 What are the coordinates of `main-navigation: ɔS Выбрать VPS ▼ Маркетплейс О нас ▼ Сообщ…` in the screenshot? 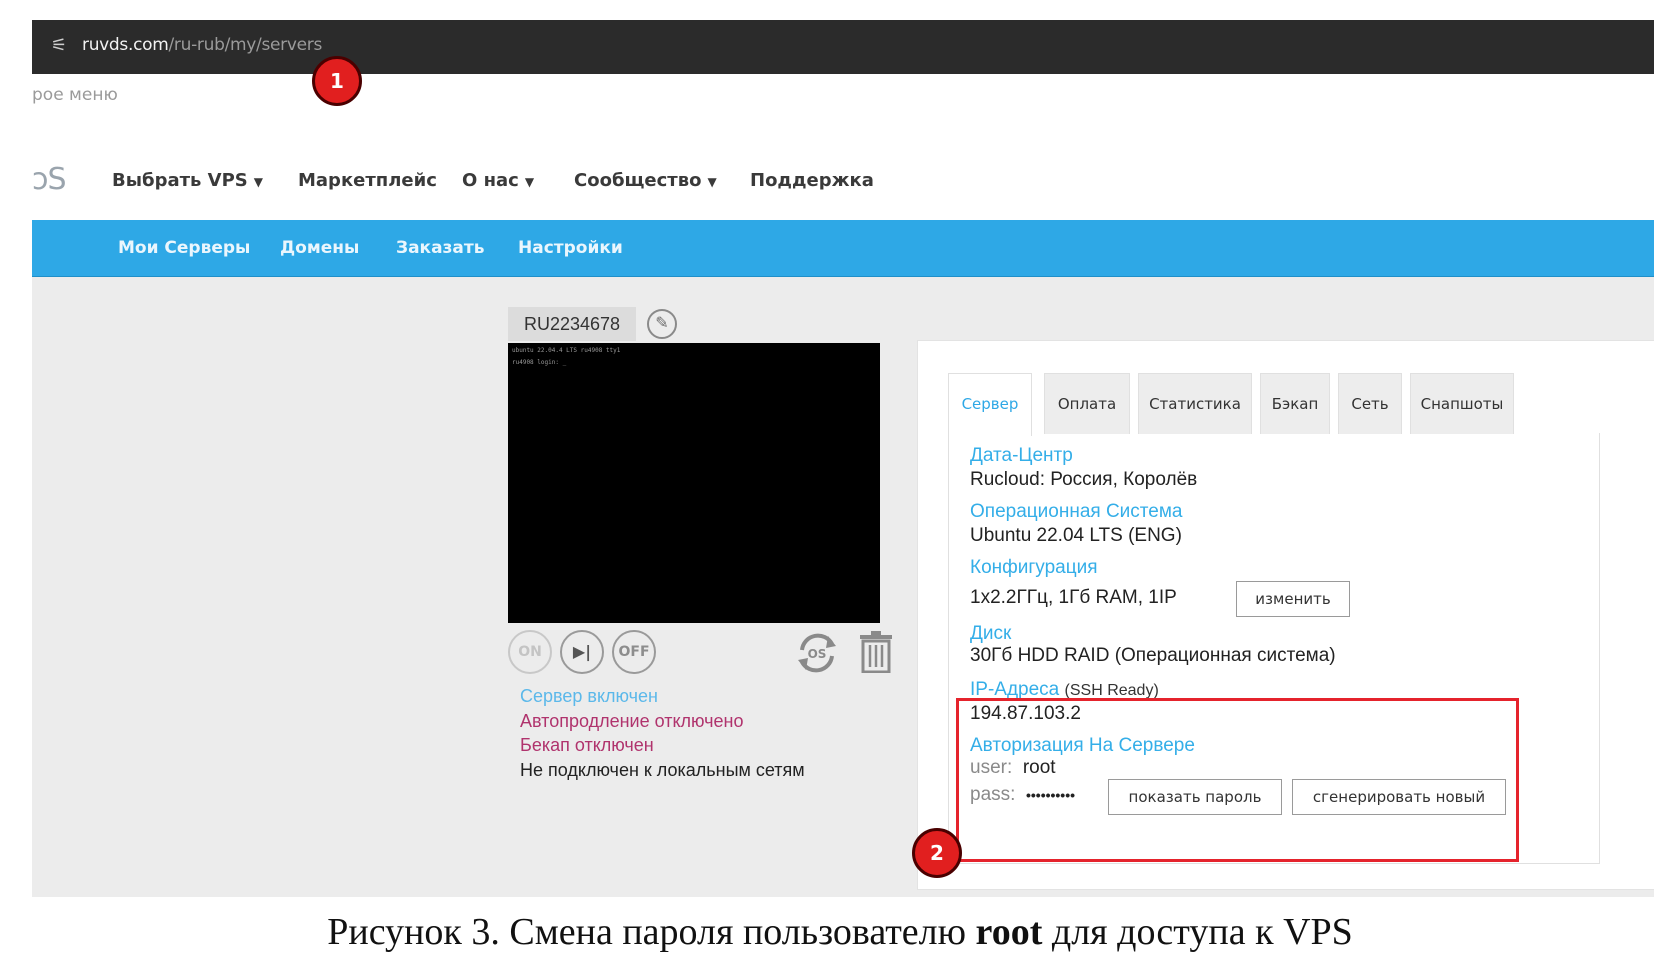 It's located at (843, 169).